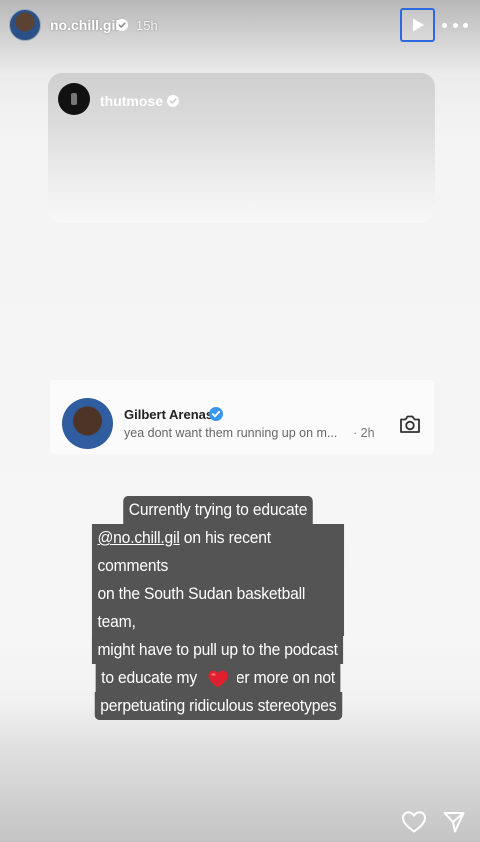 The width and height of the screenshot is (480, 842). I want to click on caption-line: perpetuating ridiculous stereotypes, so click(218, 706).